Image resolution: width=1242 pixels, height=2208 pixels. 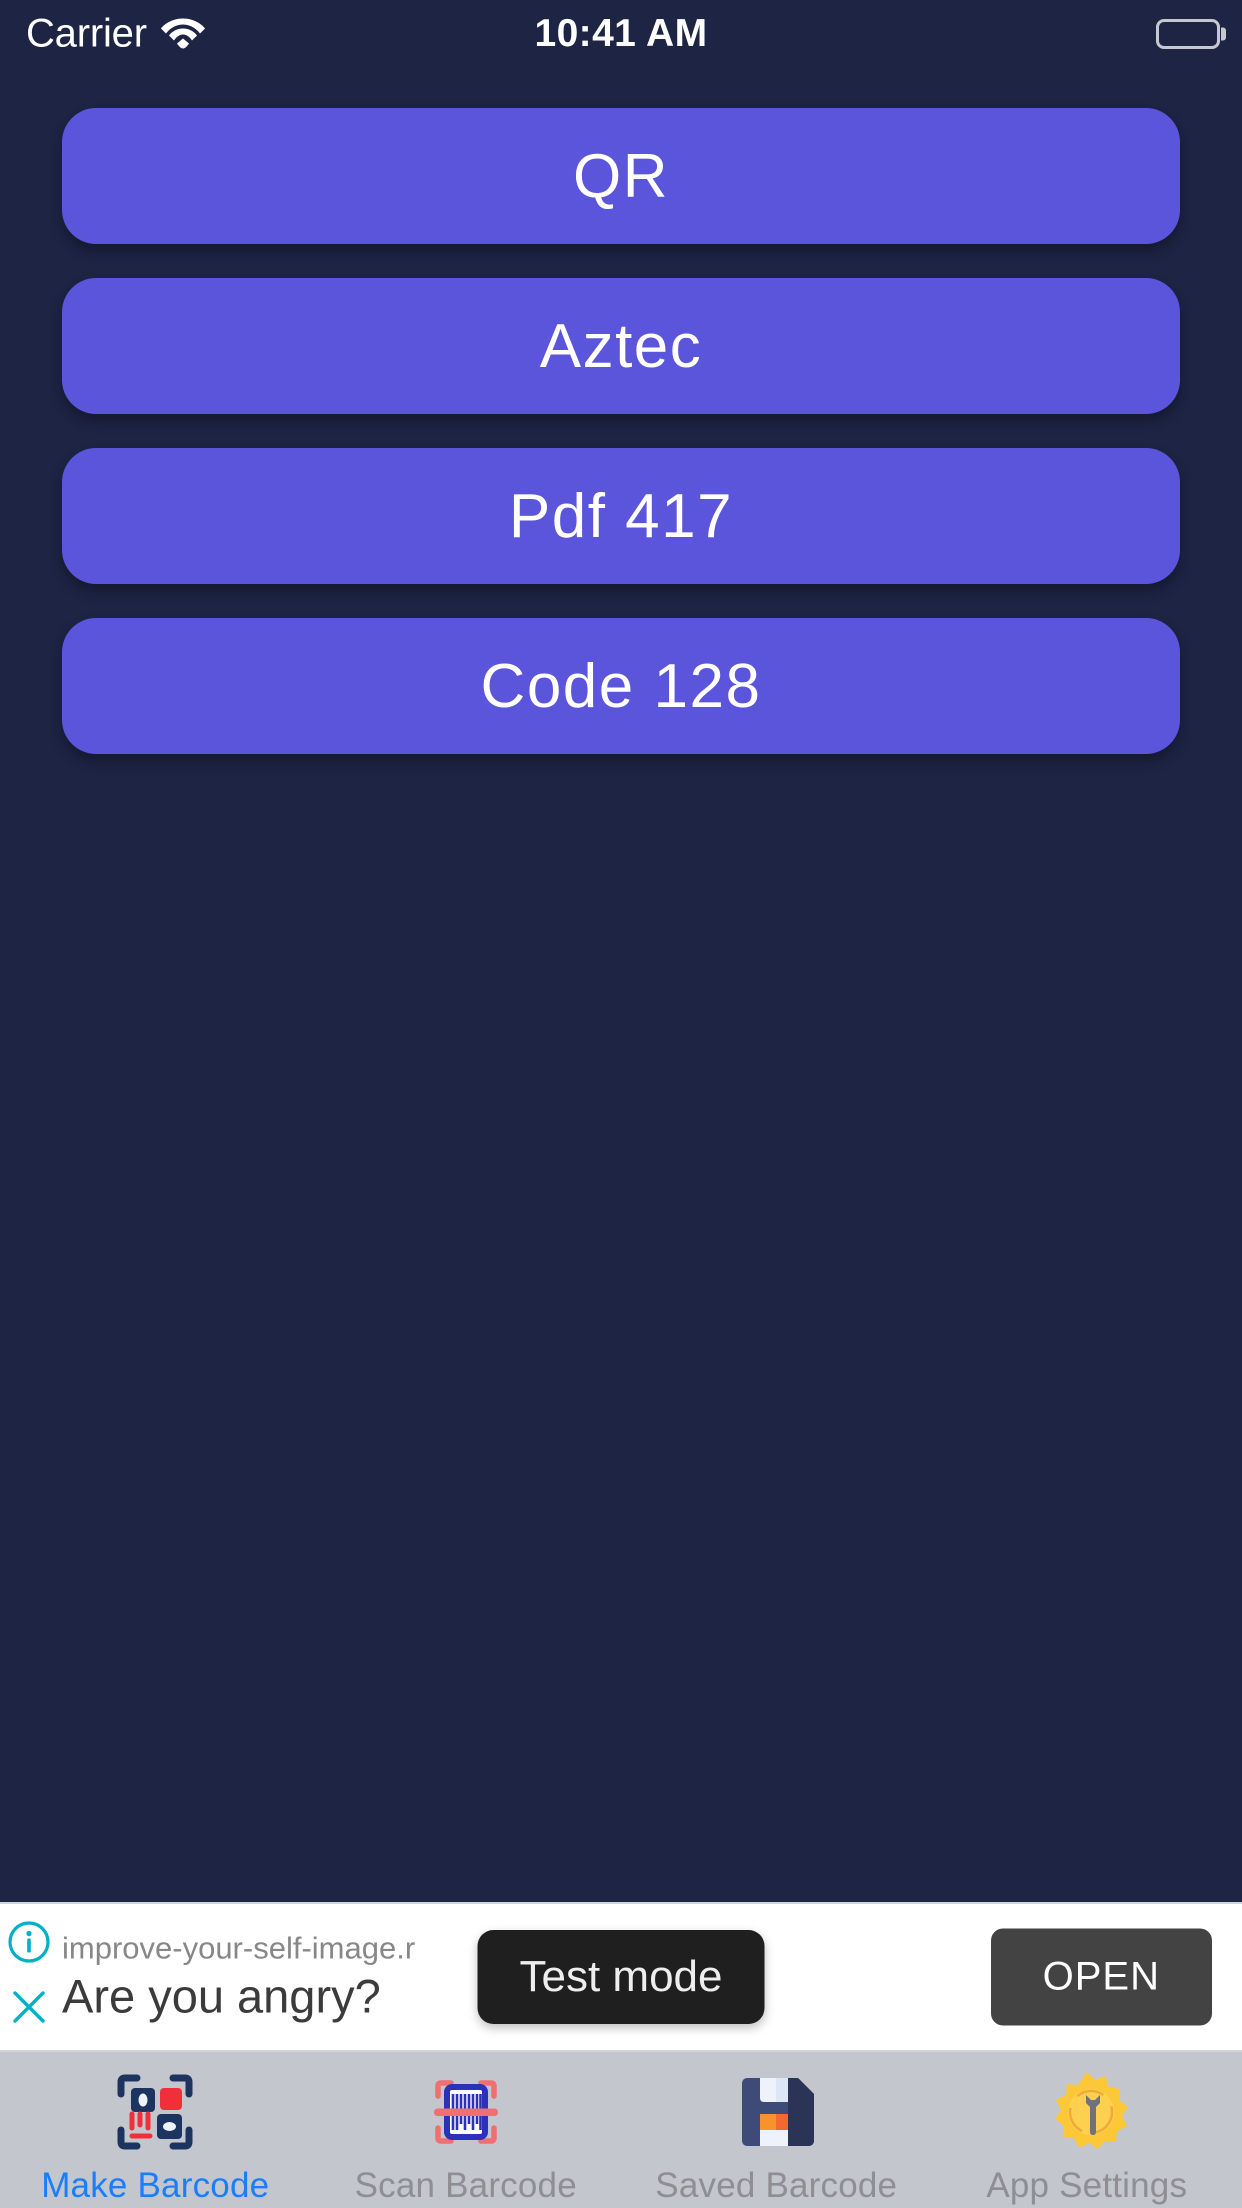 I want to click on tab-label-saved-barcode: Saved Barcode, so click(x=776, y=2185).